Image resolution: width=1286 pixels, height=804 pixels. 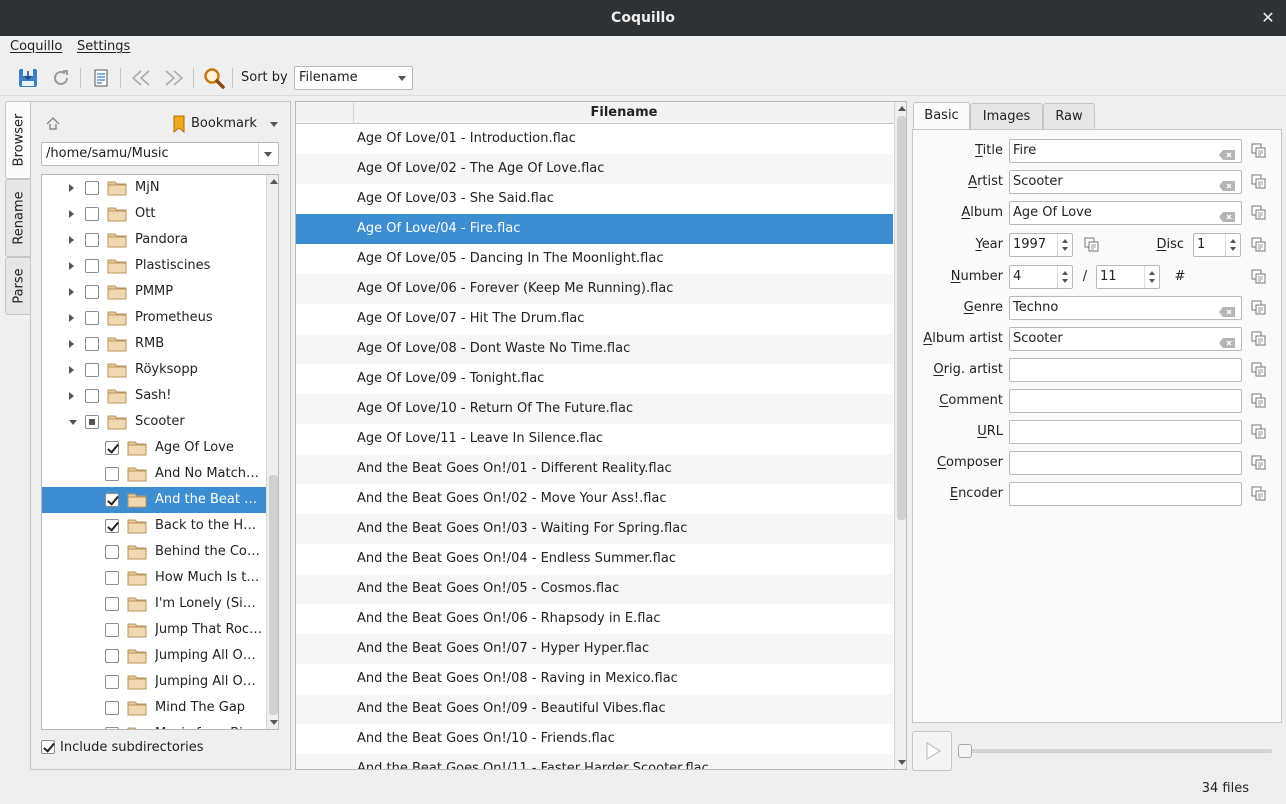 I want to click on sort-select: Filename, so click(x=353, y=78).